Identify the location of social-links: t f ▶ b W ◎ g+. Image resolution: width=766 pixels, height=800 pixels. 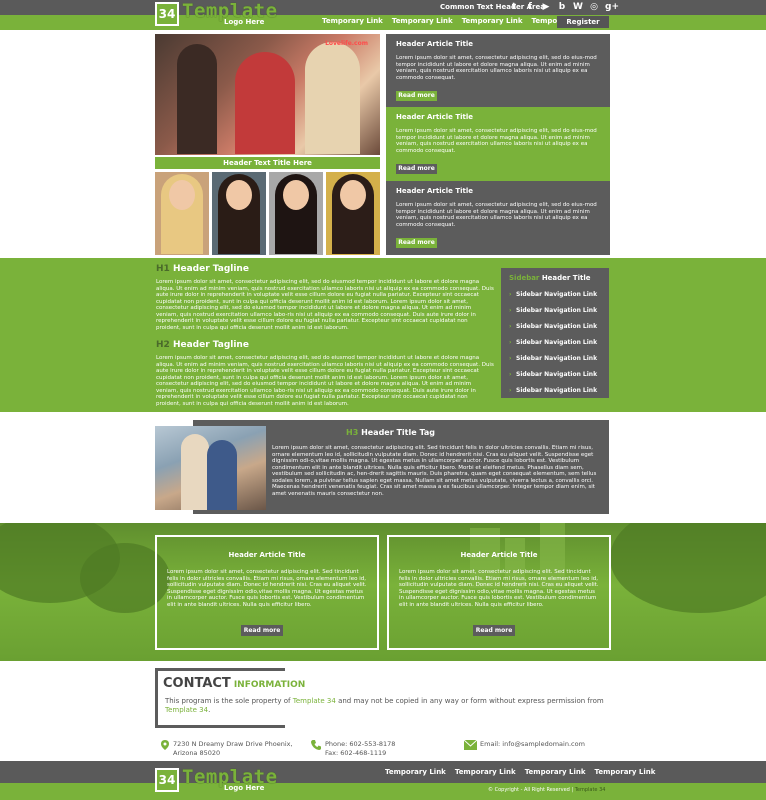
(564, 7).